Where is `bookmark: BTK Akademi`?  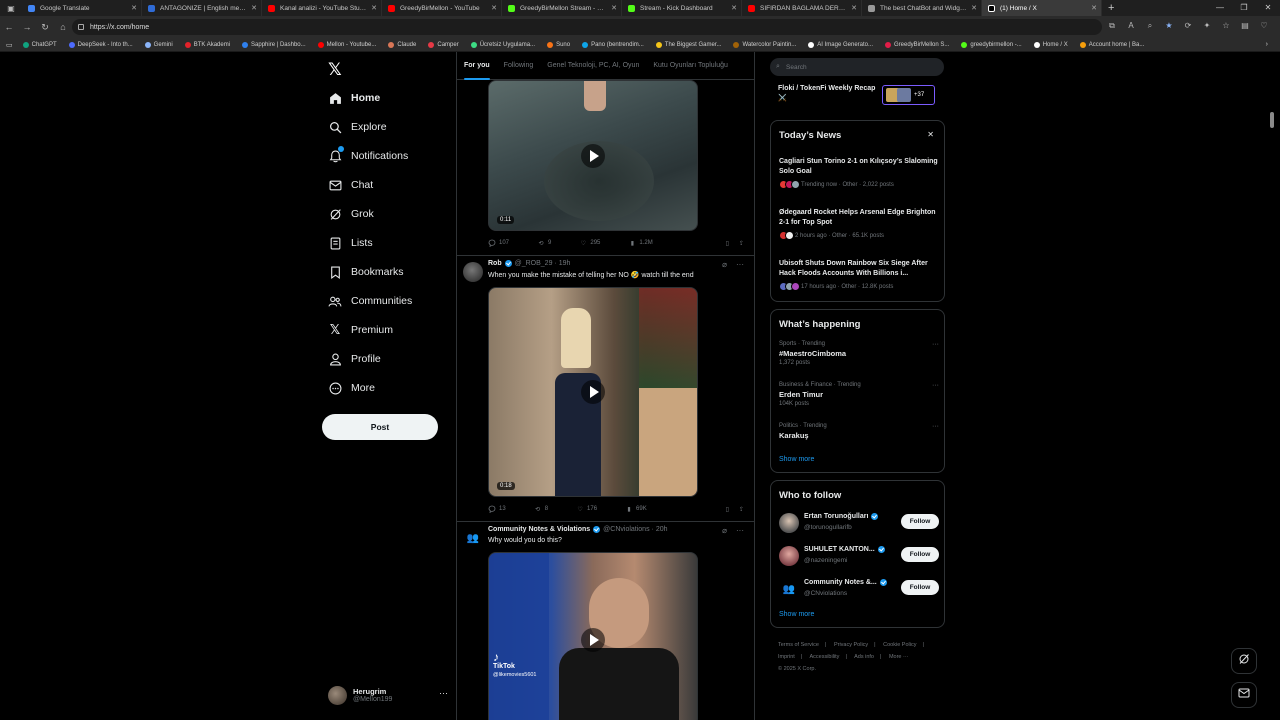
bookmark: BTK Akademi is located at coordinates (207, 44).